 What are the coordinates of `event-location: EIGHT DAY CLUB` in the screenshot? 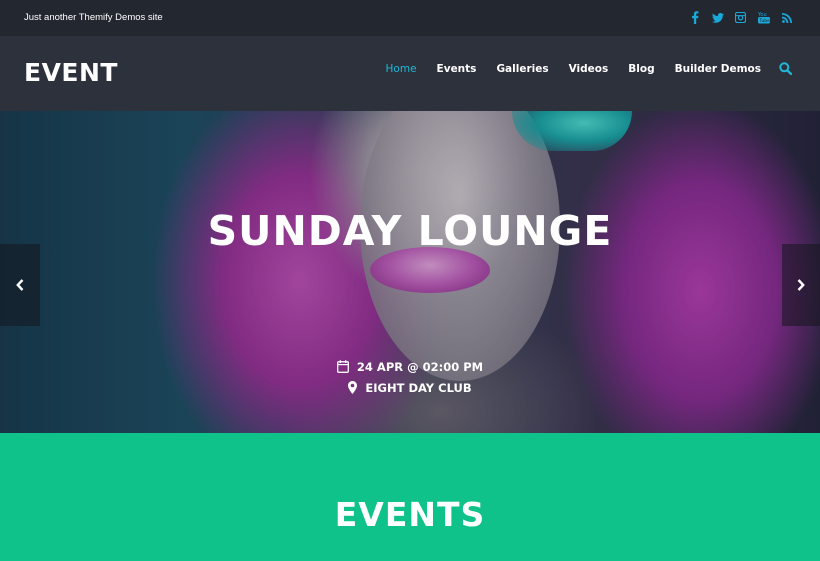 It's located at (410, 389).